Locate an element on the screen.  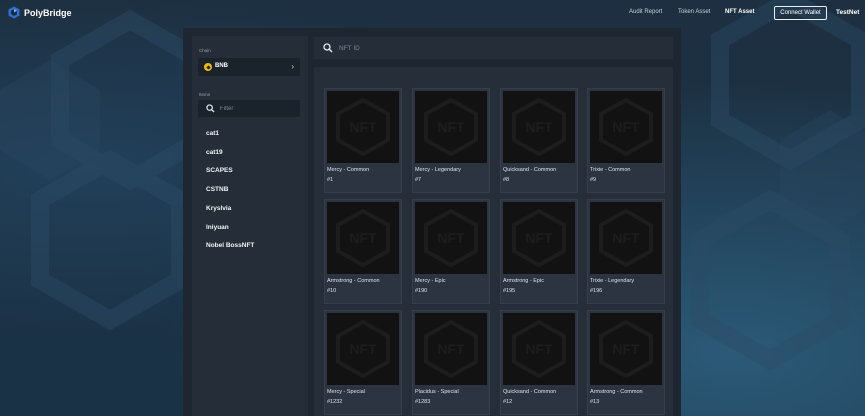
nft-search-bar is located at coordinates (493, 48).